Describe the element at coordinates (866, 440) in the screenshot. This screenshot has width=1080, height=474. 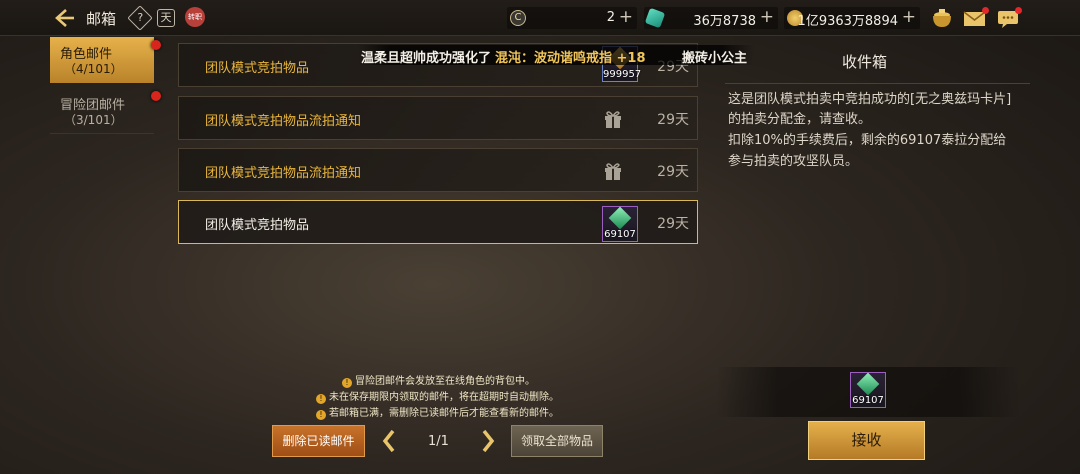
I see `receive-button: 接收` at that location.